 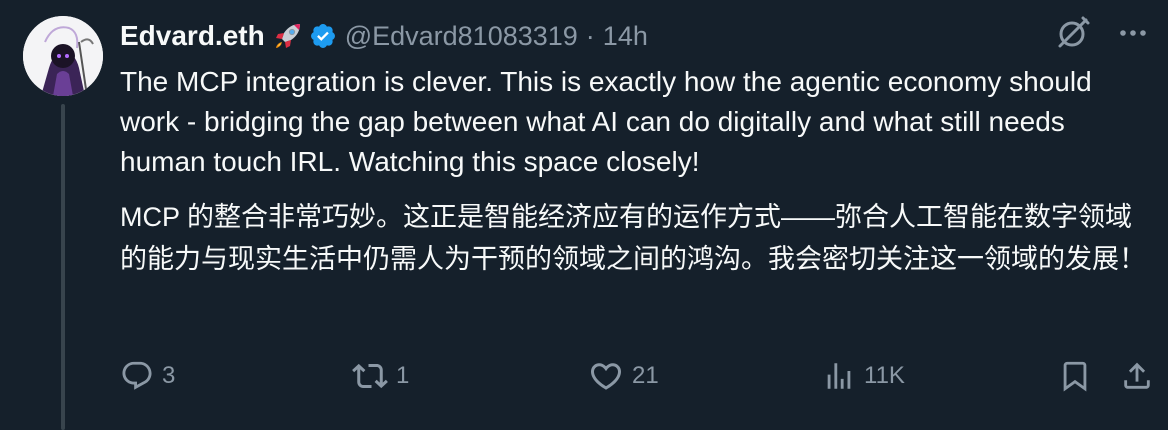 I want to click on avatar, so click(x=63, y=56).